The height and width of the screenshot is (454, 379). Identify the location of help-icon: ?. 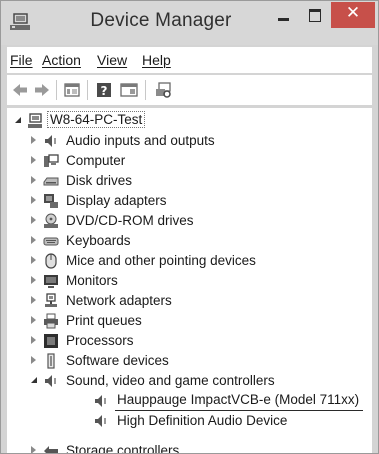
(104, 90).